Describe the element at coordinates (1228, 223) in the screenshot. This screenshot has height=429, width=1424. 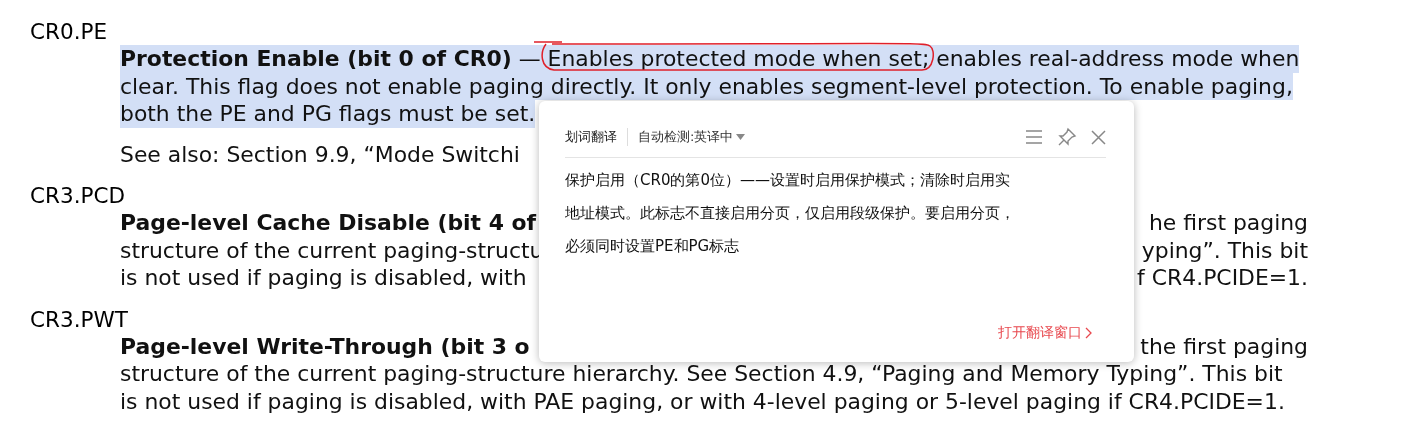
I see `paragraph-line: he first paging` at that location.